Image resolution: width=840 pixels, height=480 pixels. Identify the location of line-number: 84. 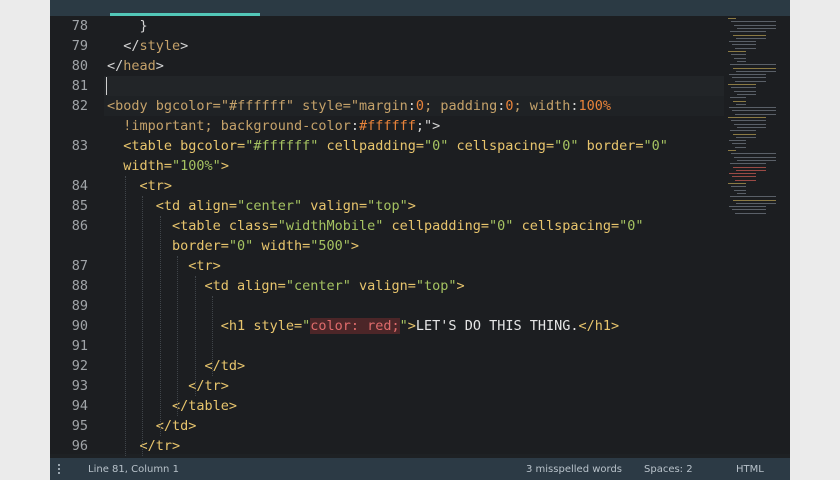
(79, 186).